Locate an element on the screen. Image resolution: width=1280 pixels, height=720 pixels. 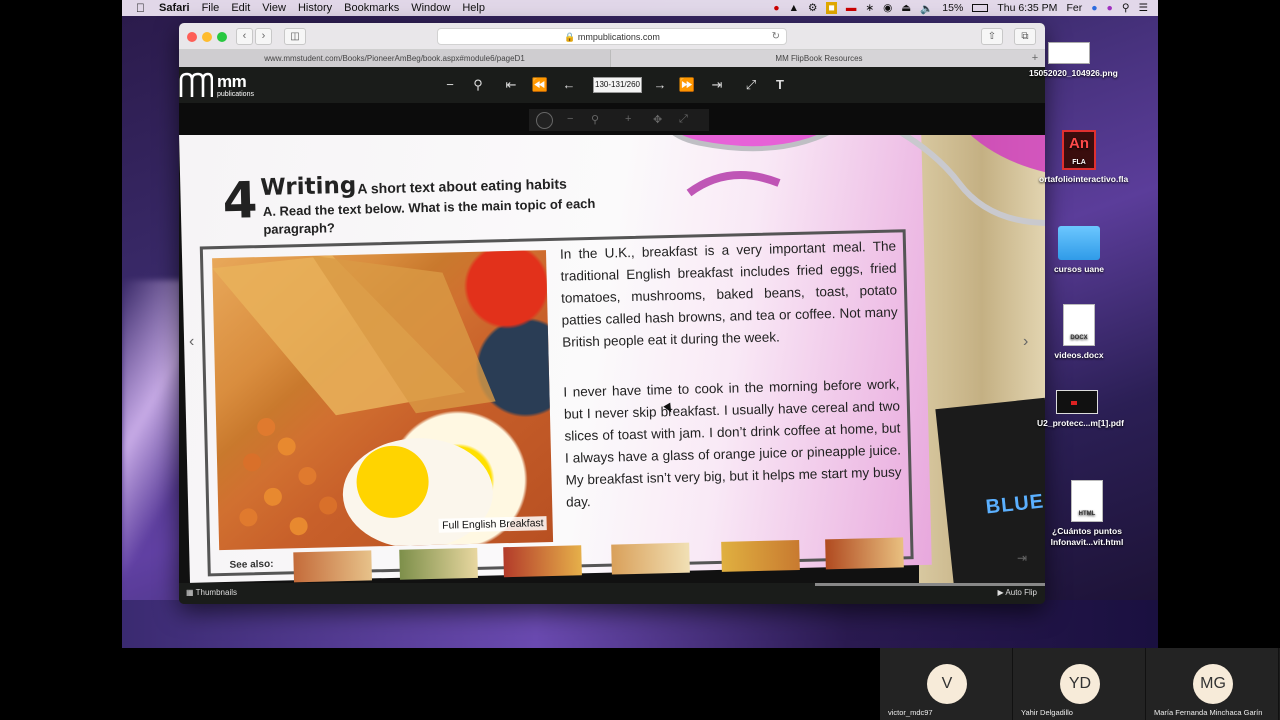
logo-text: mm is located at coordinates (232, 81).